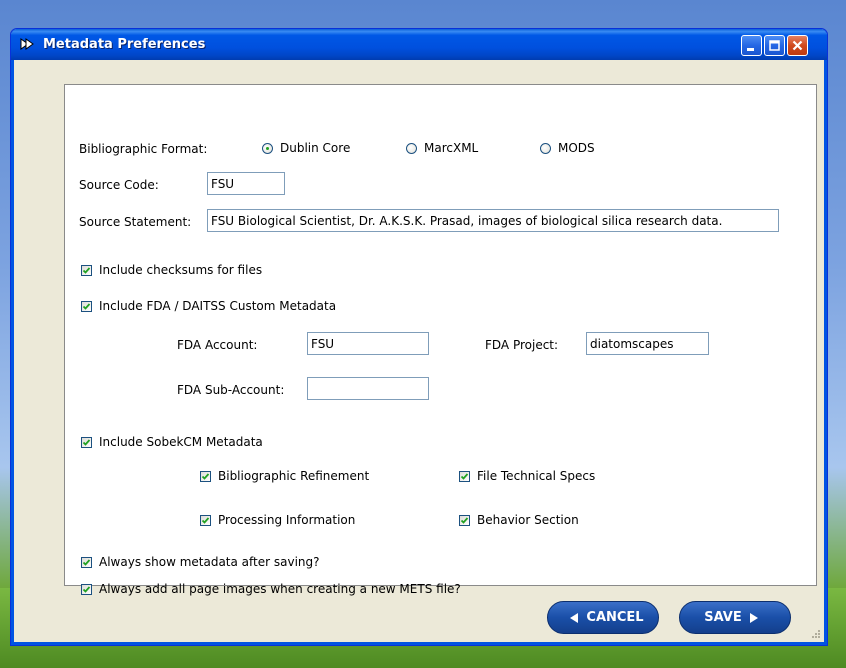  I want to click on checkbox-label: Include checksums for files, so click(181, 270).